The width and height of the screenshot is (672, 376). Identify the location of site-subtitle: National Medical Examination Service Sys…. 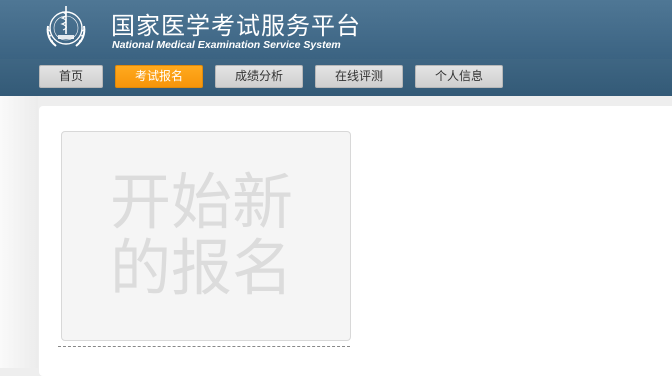
(226, 45).